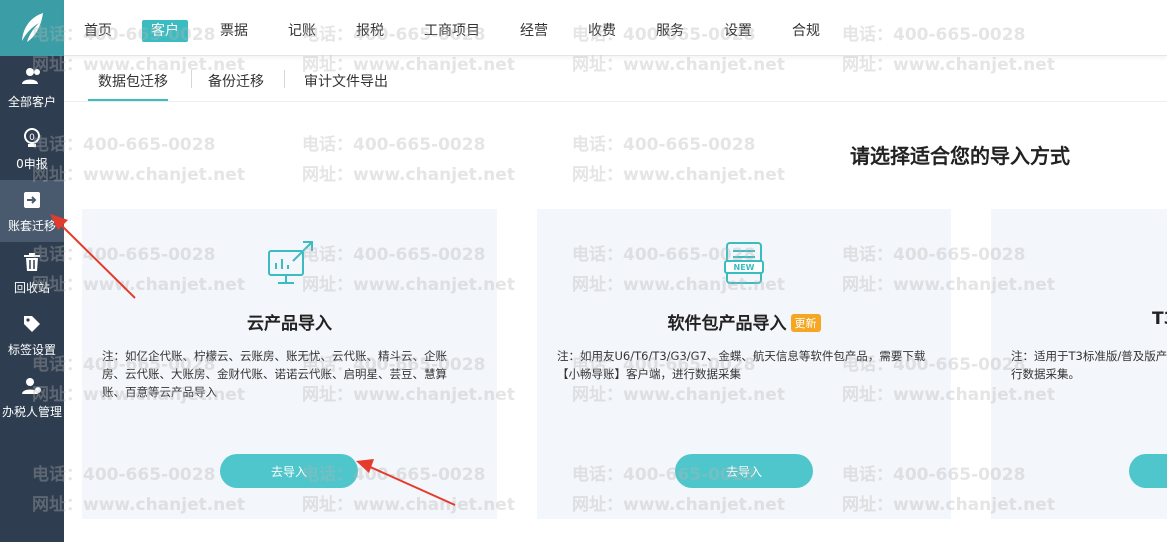 Image resolution: width=1167 pixels, height=542 pixels. What do you see at coordinates (32, 200) in the screenshot?
I see `migrate-icon` at bounding box center [32, 200].